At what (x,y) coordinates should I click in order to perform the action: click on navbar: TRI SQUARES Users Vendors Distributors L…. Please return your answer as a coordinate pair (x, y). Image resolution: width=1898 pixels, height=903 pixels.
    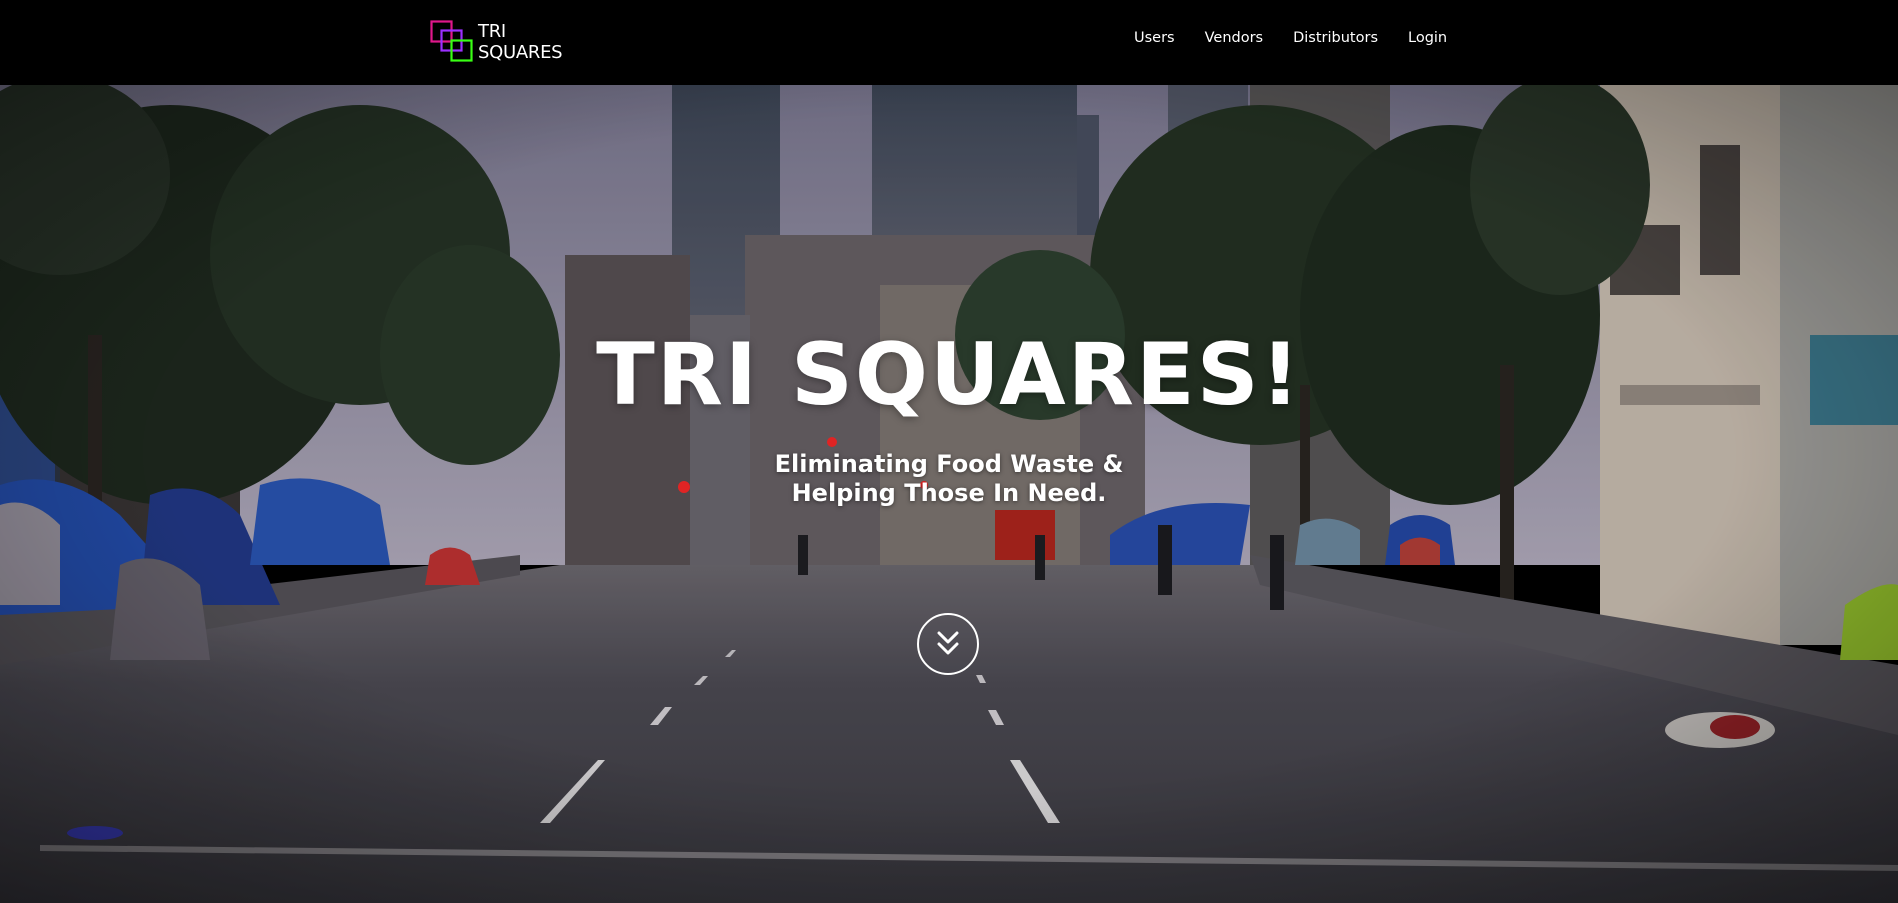
    Looking at the image, I should click on (949, 42).